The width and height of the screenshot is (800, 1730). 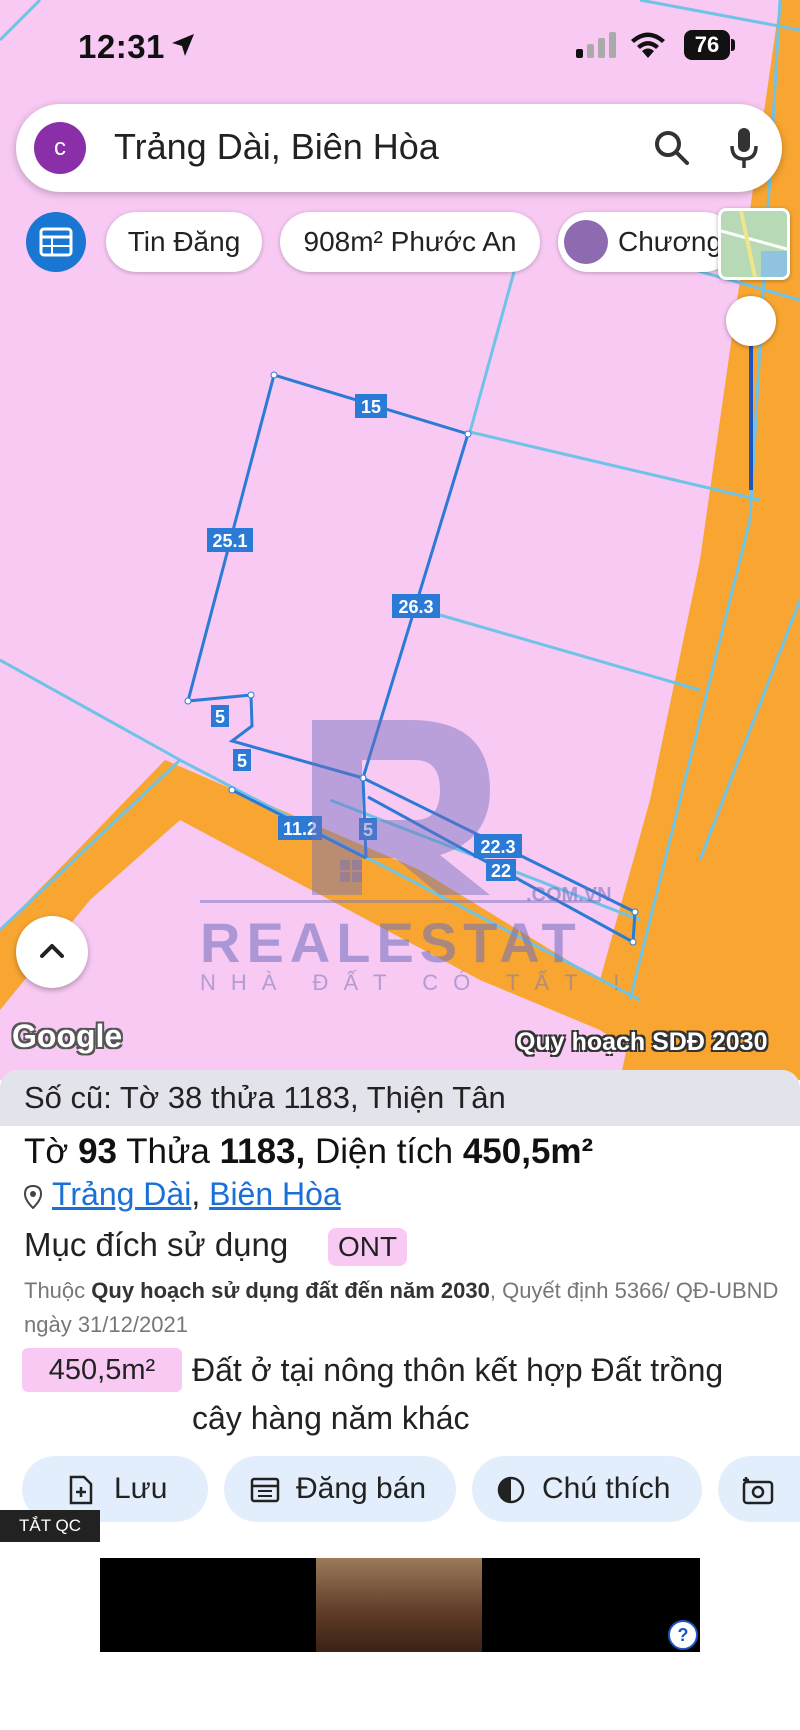 I want to click on chip-chuong: Chương, so click(x=646, y=242).